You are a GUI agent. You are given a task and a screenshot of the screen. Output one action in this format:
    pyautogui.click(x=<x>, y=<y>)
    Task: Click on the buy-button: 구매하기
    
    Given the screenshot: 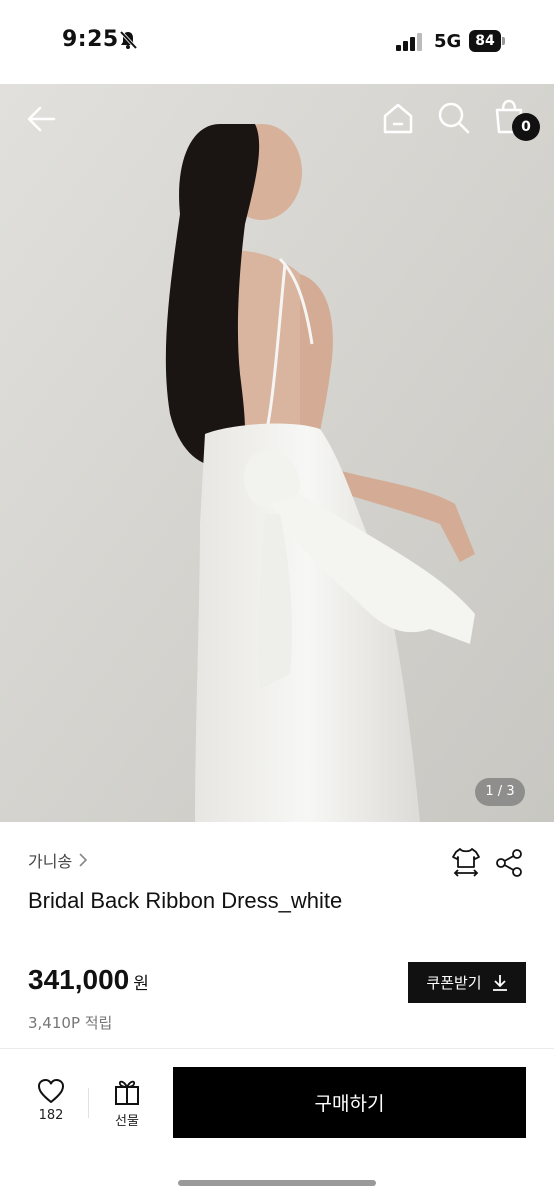 What is the action you would take?
    pyautogui.click(x=349, y=1102)
    